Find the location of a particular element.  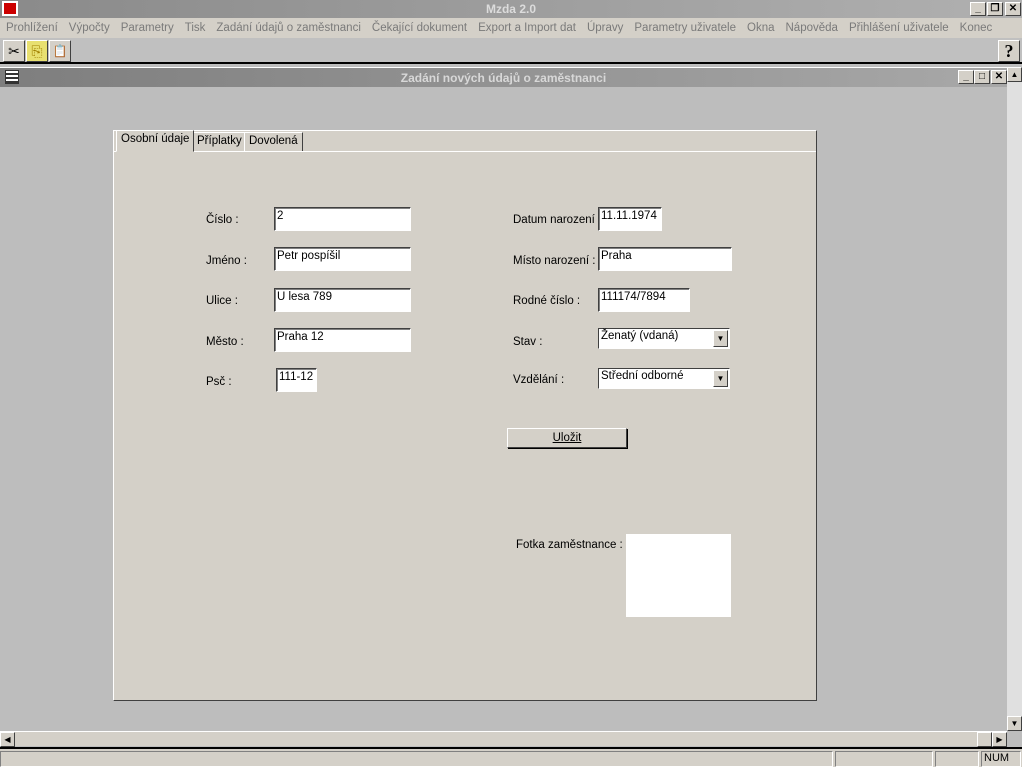

scroll-left-button: ◀ is located at coordinates (7, 739).